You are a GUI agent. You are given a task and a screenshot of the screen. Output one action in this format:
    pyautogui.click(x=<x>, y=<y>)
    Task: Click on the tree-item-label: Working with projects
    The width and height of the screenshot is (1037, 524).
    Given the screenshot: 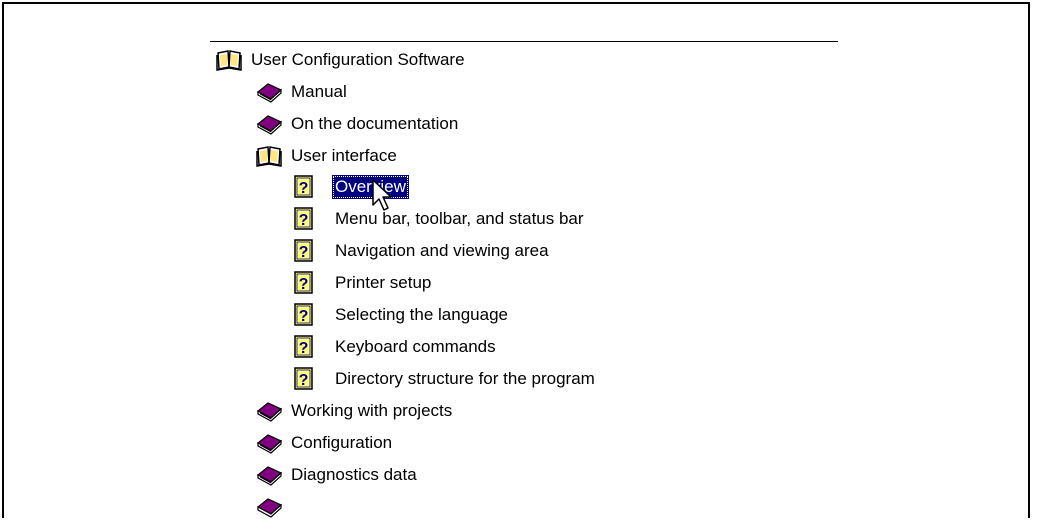 What is the action you would take?
    pyautogui.click(x=372, y=410)
    